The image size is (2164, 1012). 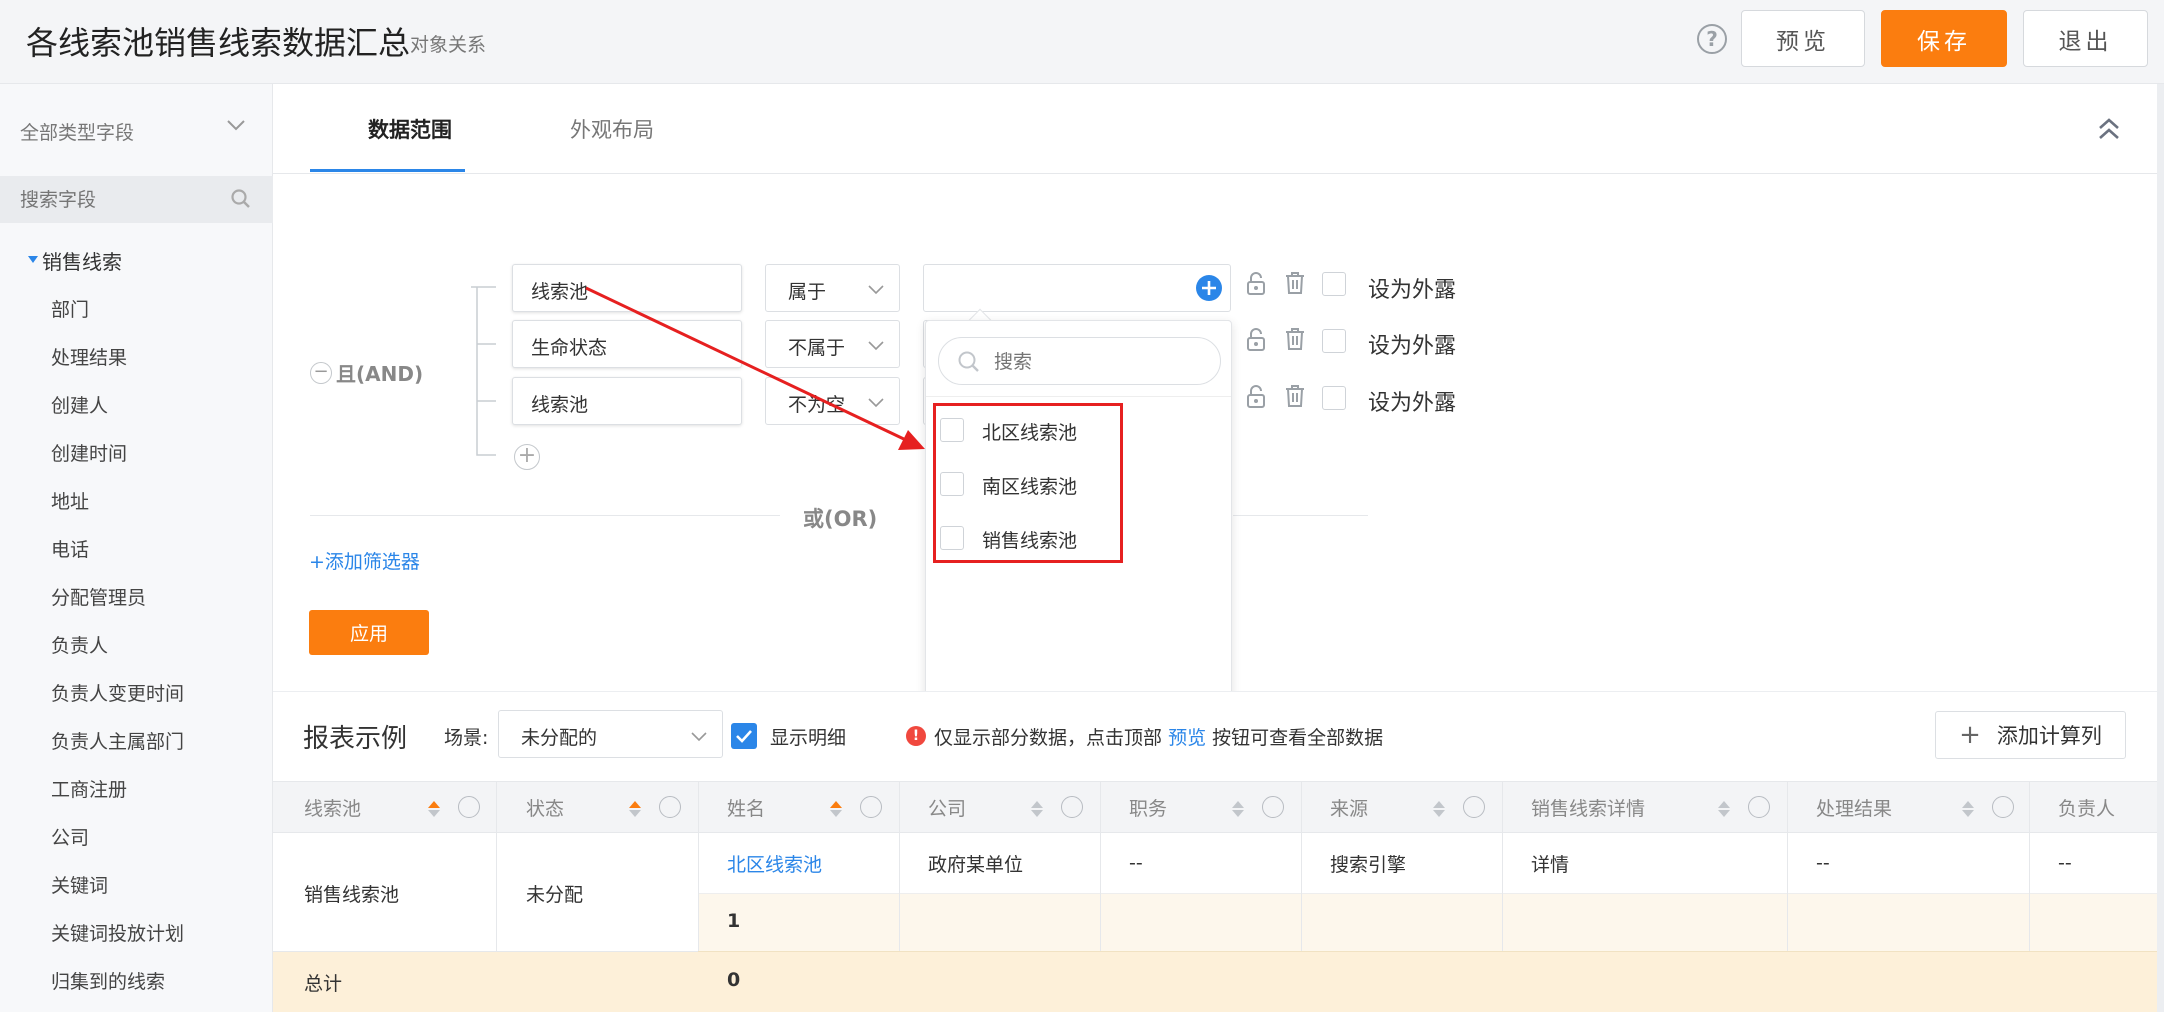 I want to click on total-value: 0, so click(x=734, y=980).